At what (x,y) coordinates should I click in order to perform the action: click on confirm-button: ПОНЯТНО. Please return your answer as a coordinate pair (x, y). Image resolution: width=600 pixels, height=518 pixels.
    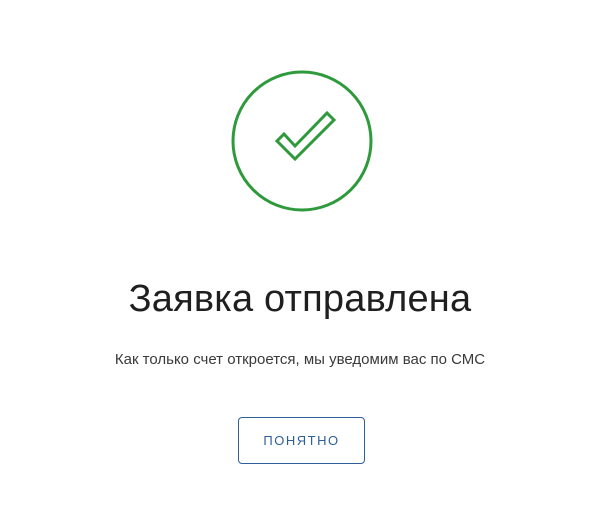
    Looking at the image, I should click on (301, 440).